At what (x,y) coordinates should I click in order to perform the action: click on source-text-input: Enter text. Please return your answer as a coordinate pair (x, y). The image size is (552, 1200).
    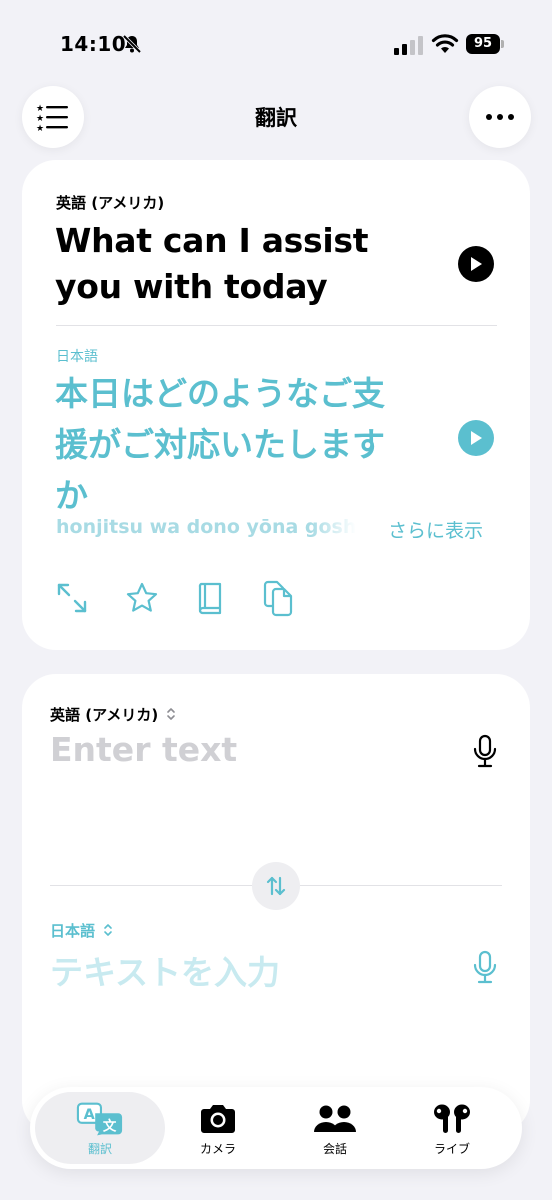
    Looking at the image, I should click on (143, 749).